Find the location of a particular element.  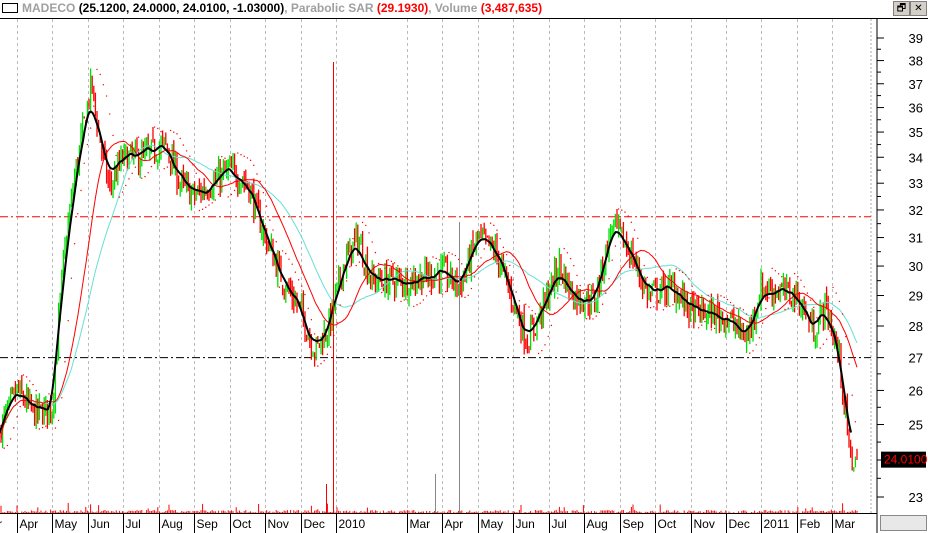

x-tick-label: May is located at coordinates (66, 524).